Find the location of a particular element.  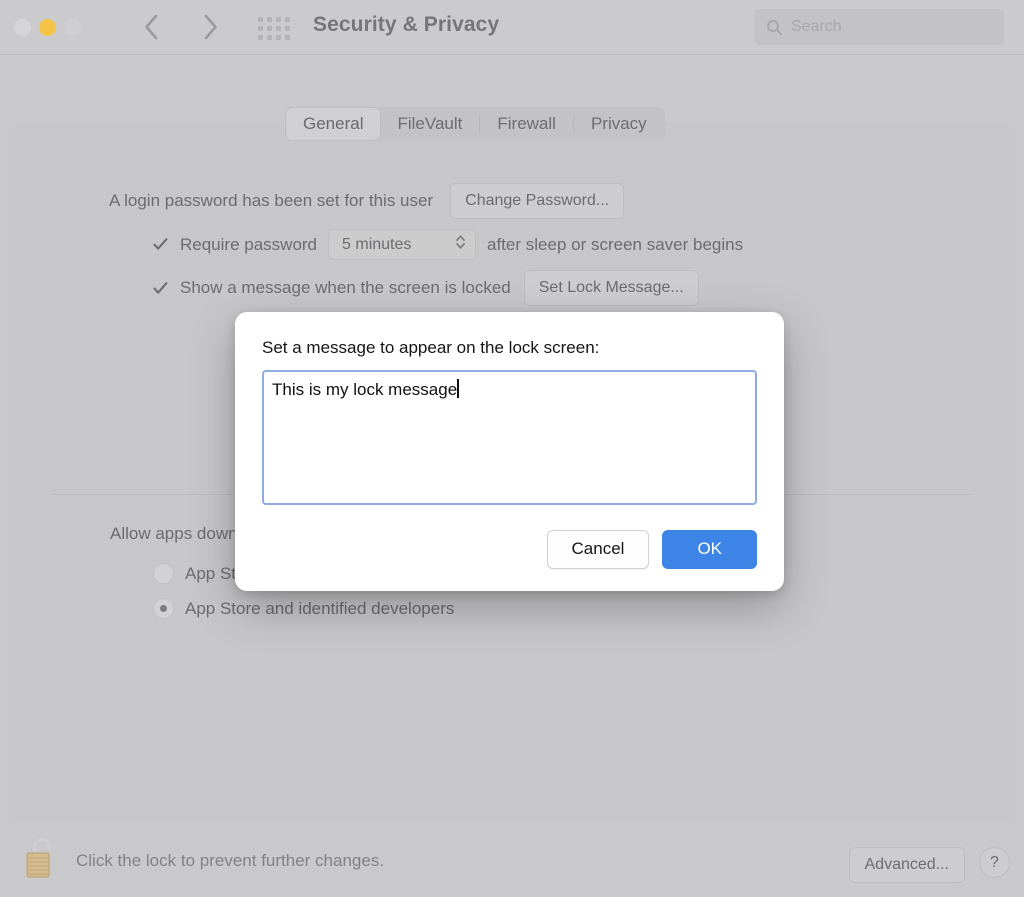

tab-privacy: Privacy is located at coordinates (619, 124).